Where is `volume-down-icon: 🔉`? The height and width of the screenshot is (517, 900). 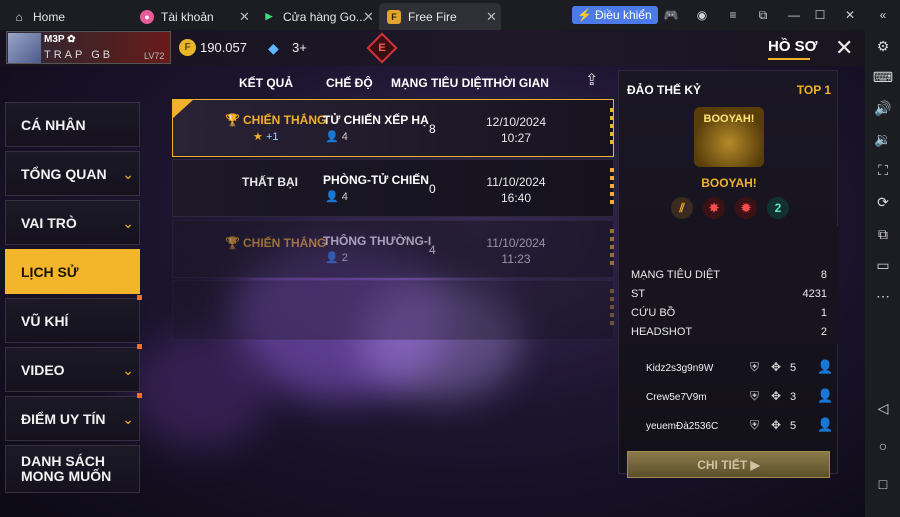 volume-down-icon: 🔉 is located at coordinates (883, 139).